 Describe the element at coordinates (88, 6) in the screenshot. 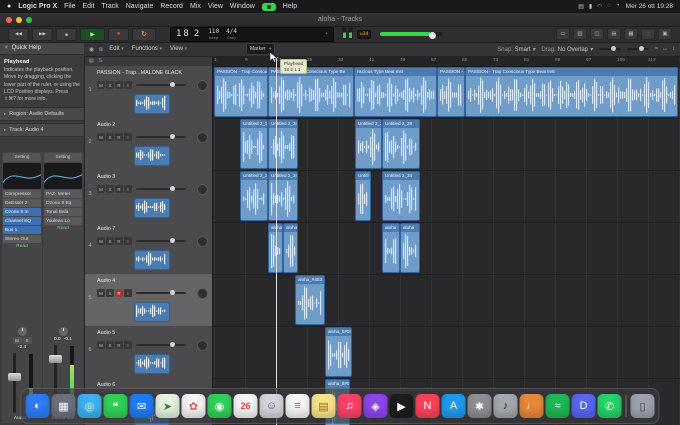

I see `menu-edit: Edit` at that location.